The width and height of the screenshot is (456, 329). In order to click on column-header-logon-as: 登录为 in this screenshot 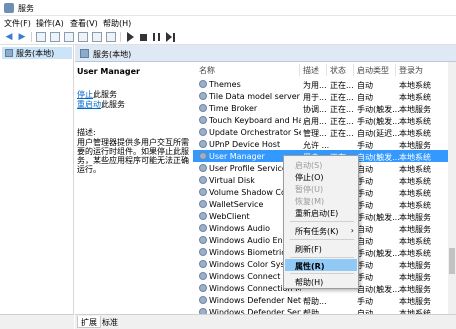, I will do `click(411, 70)`.